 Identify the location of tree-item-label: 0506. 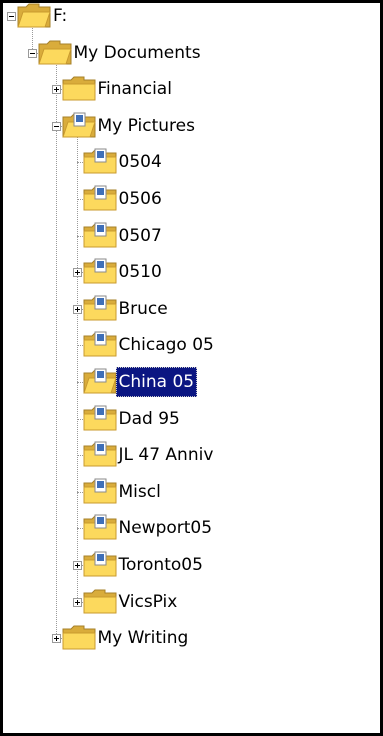
(140, 199).